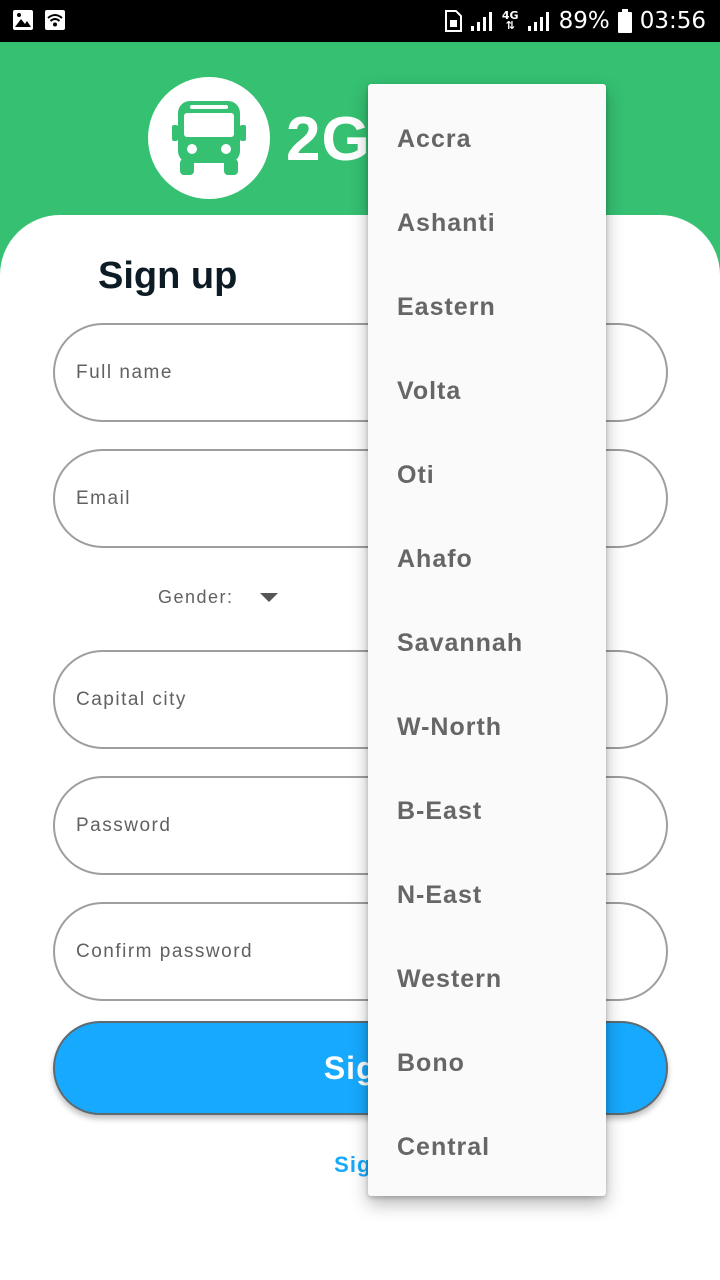 The height and width of the screenshot is (1280, 720). Describe the element at coordinates (487, 811) in the screenshot. I see `dropdown-item-b-east: B-East` at that location.